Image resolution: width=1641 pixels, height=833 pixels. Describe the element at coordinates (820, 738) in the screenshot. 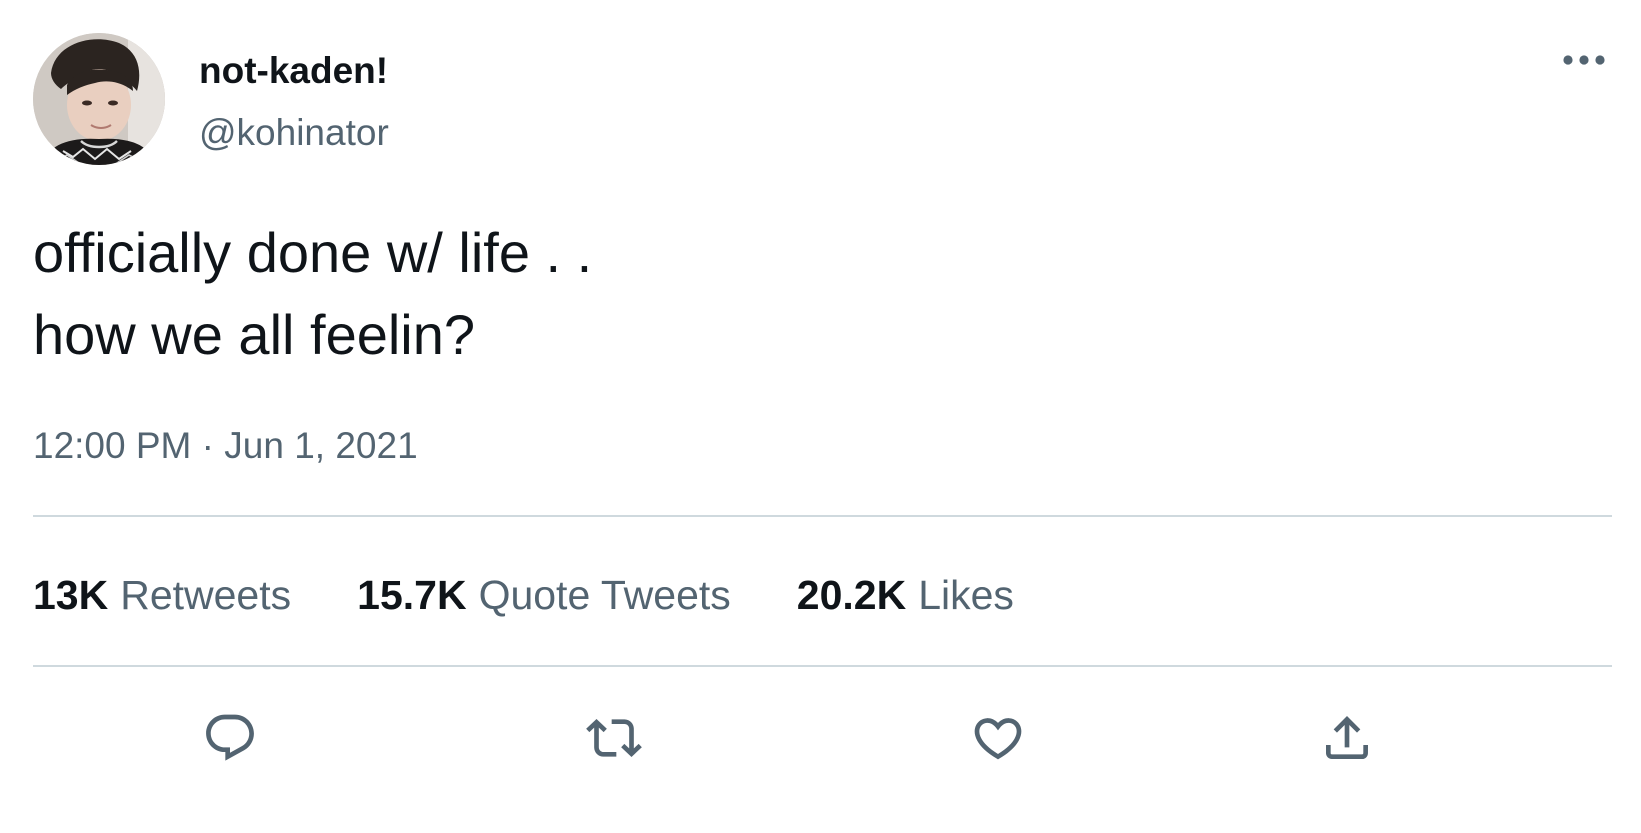

I see `tweet-actions` at that location.